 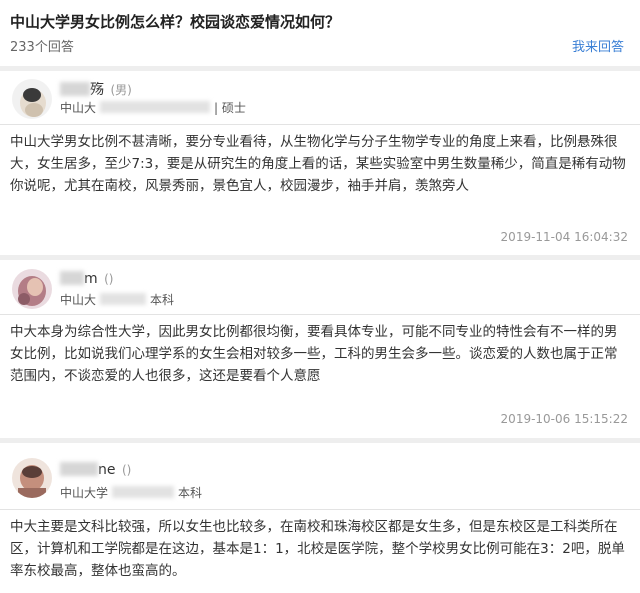 I want to click on user-info: 中山大 | 硕士, so click(x=153, y=107).